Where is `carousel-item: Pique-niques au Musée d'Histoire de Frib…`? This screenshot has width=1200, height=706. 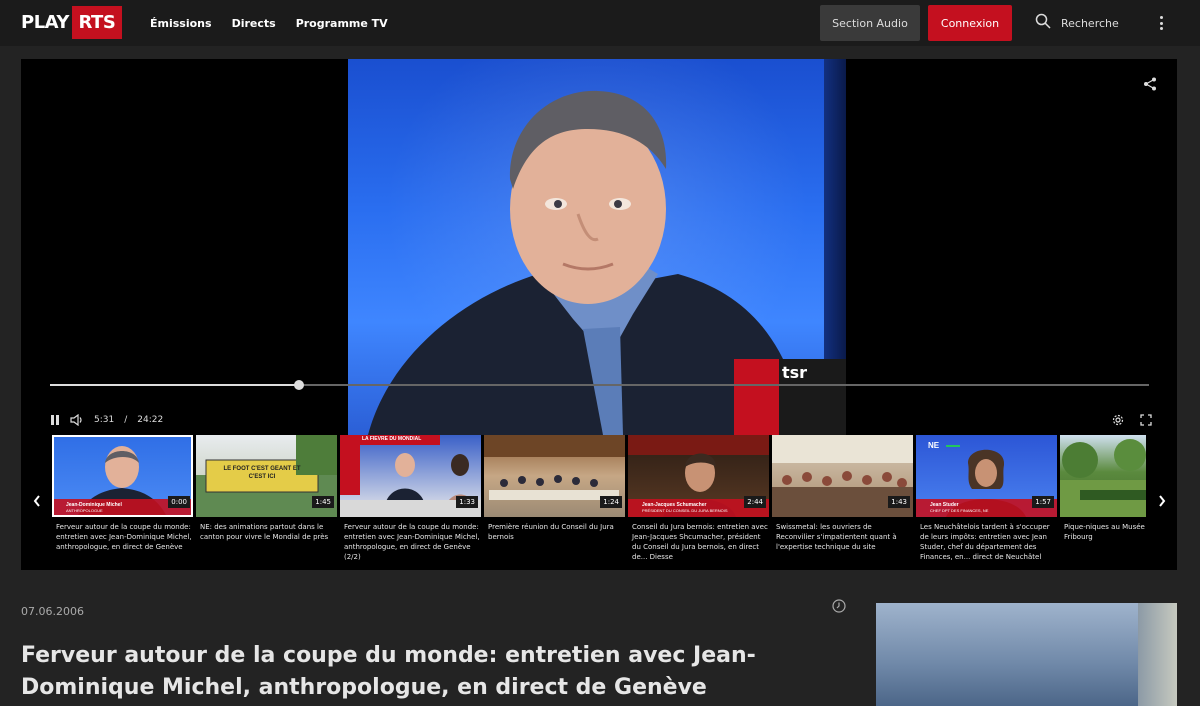
carousel-item: Pique-niques au Musée d'Histoire de Frib… is located at coordinates (1103, 502).